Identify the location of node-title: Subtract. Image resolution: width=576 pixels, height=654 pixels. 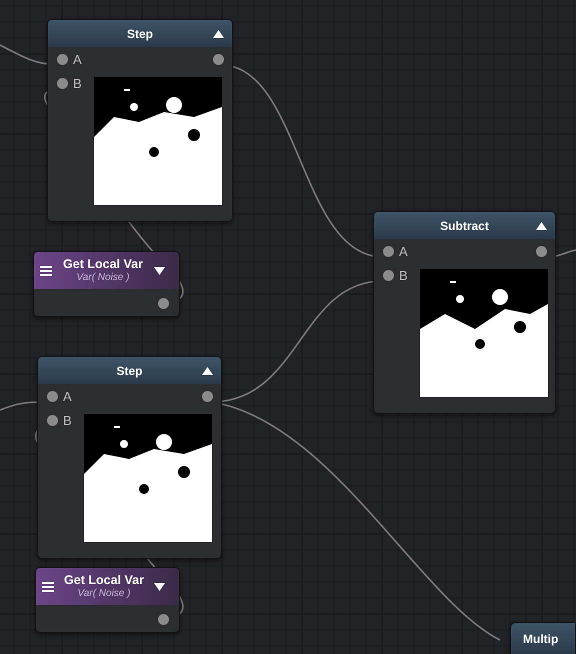
(464, 225).